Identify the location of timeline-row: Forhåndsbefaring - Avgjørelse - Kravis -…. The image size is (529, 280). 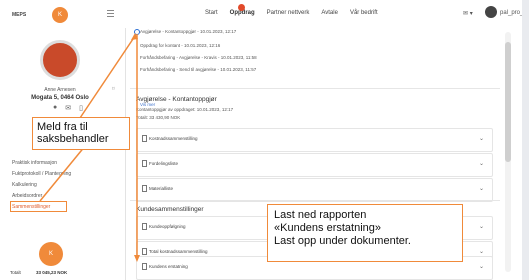
(198, 57).